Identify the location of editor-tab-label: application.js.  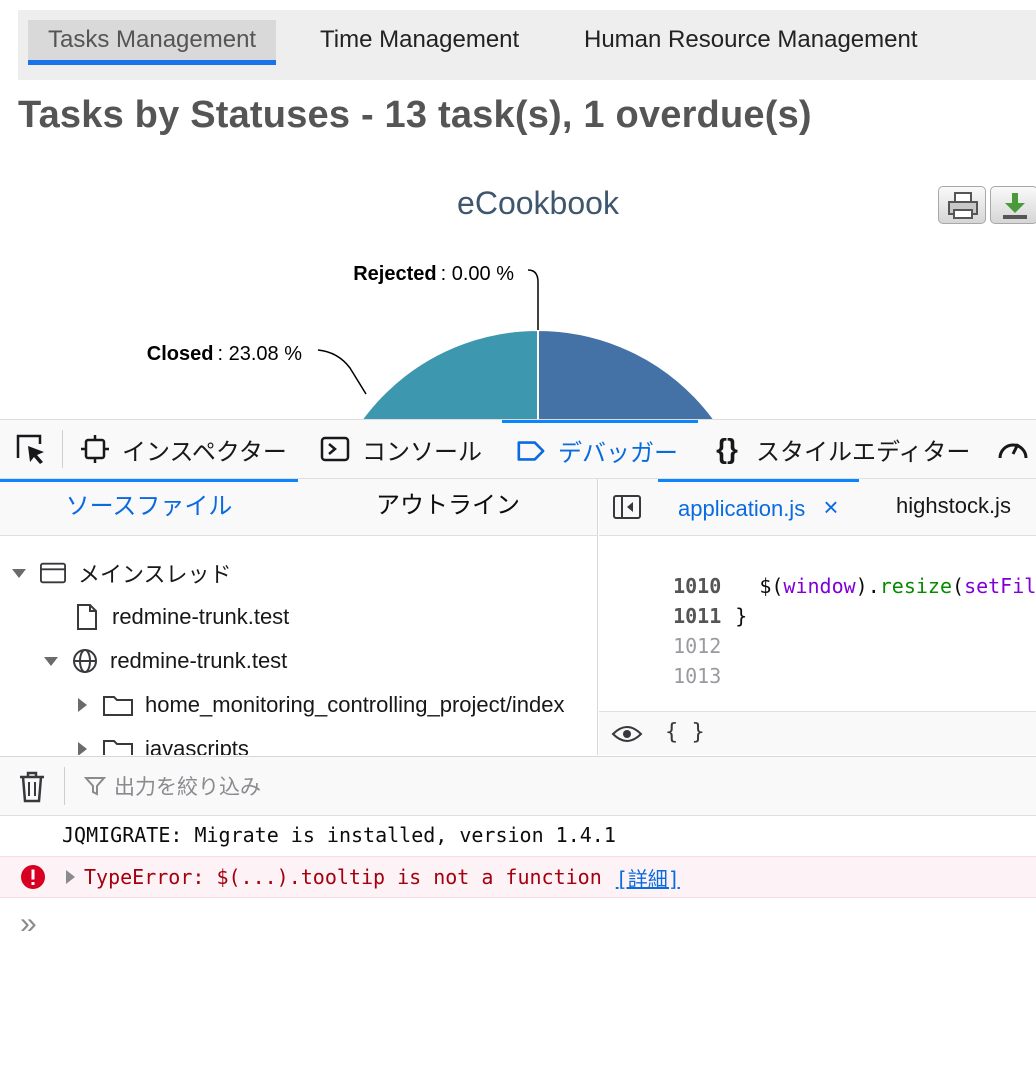
(742, 508).